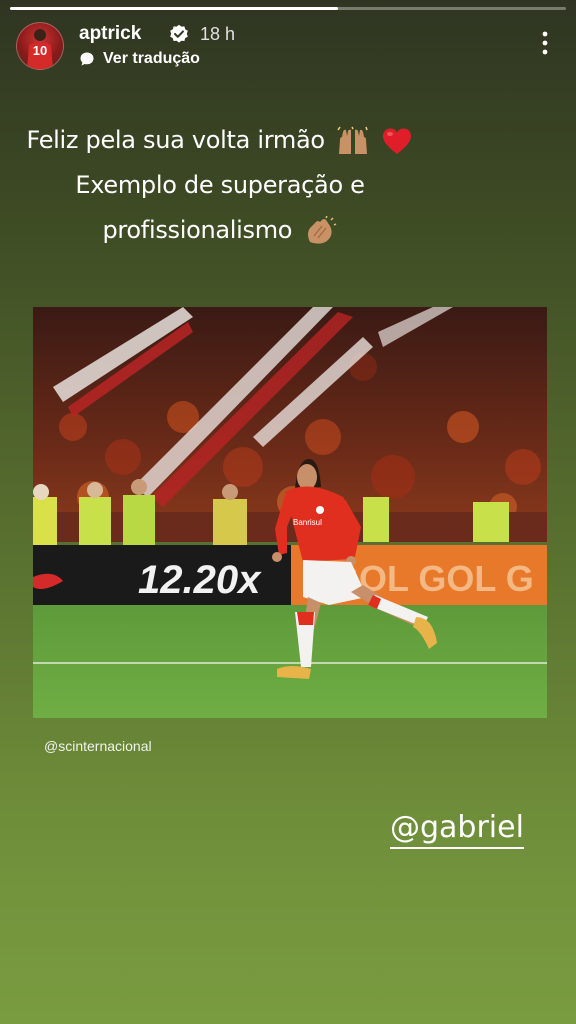 This screenshot has width=576, height=1024. I want to click on translate-bubble-icon, so click(87, 59).